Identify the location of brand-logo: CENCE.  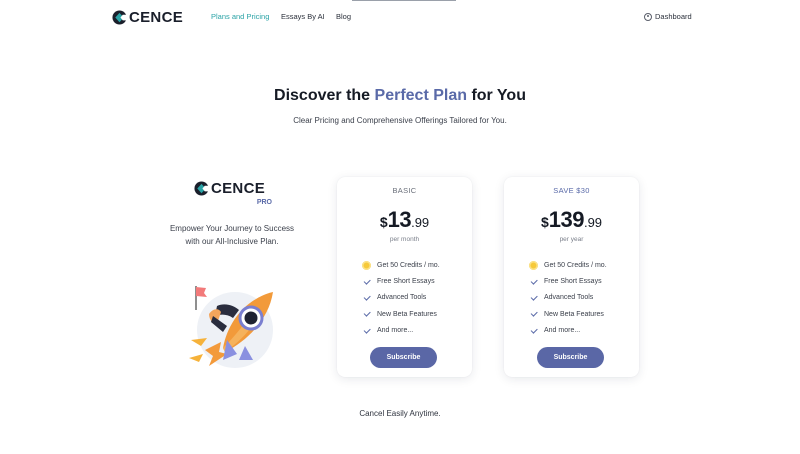
(147, 17).